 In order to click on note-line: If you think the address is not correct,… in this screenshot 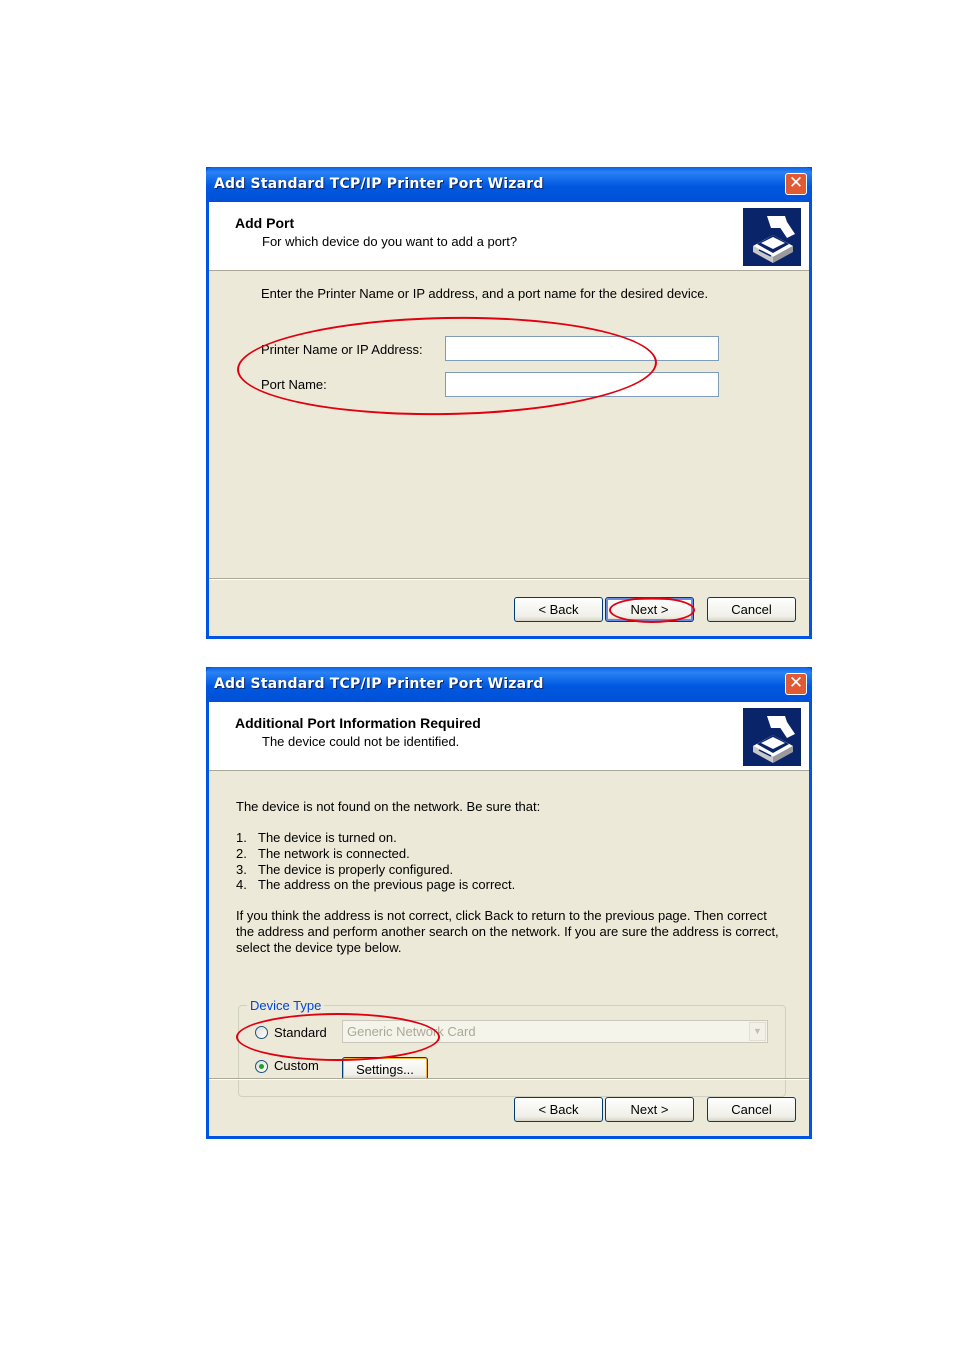, I will do `click(501, 915)`.